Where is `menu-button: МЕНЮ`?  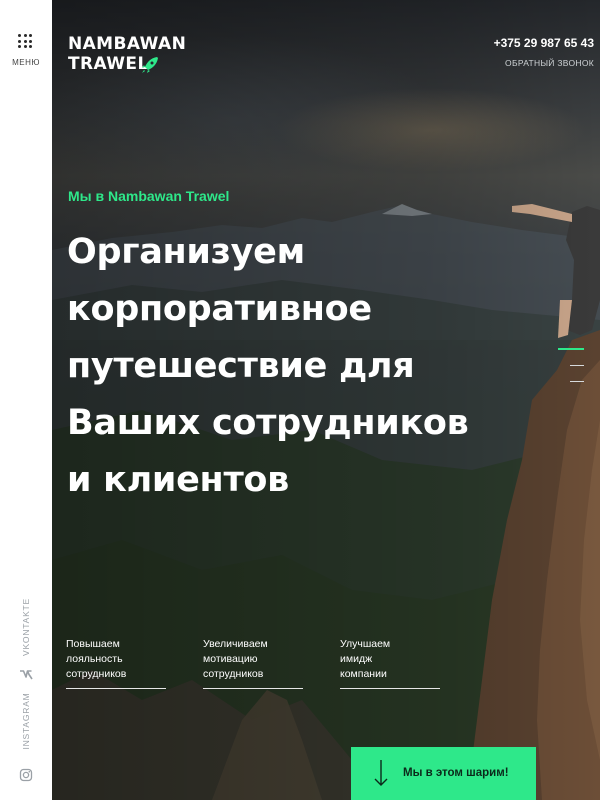 menu-button: МЕНЮ is located at coordinates (26, 50).